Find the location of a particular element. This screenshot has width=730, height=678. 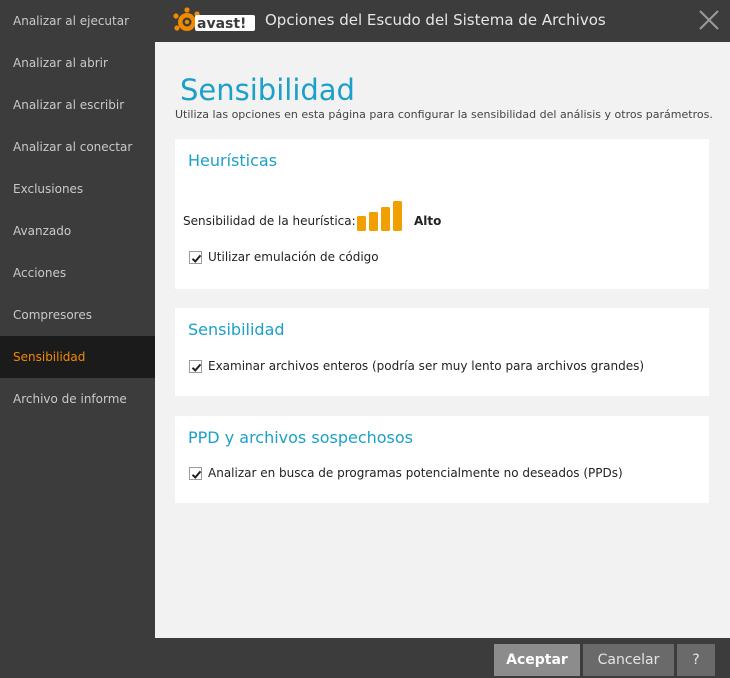

sensitivity-level-bars-icon is located at coordinates (381, 216).